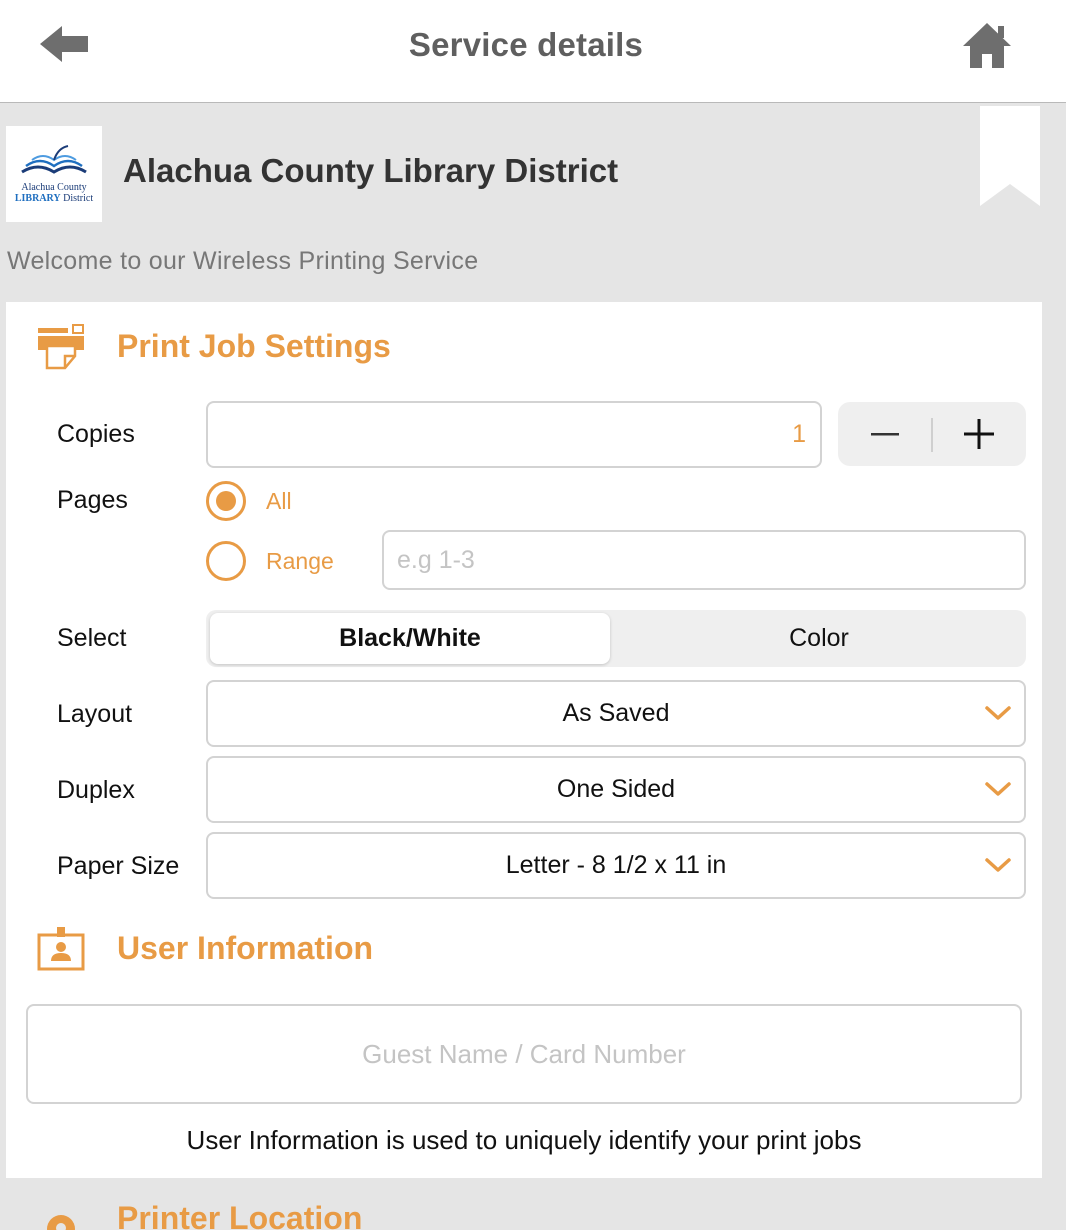  What do you see at coordinates (410, 638) in the screenshot?
I see `black-white-option: Black/White` at bounding box center [410, 638].